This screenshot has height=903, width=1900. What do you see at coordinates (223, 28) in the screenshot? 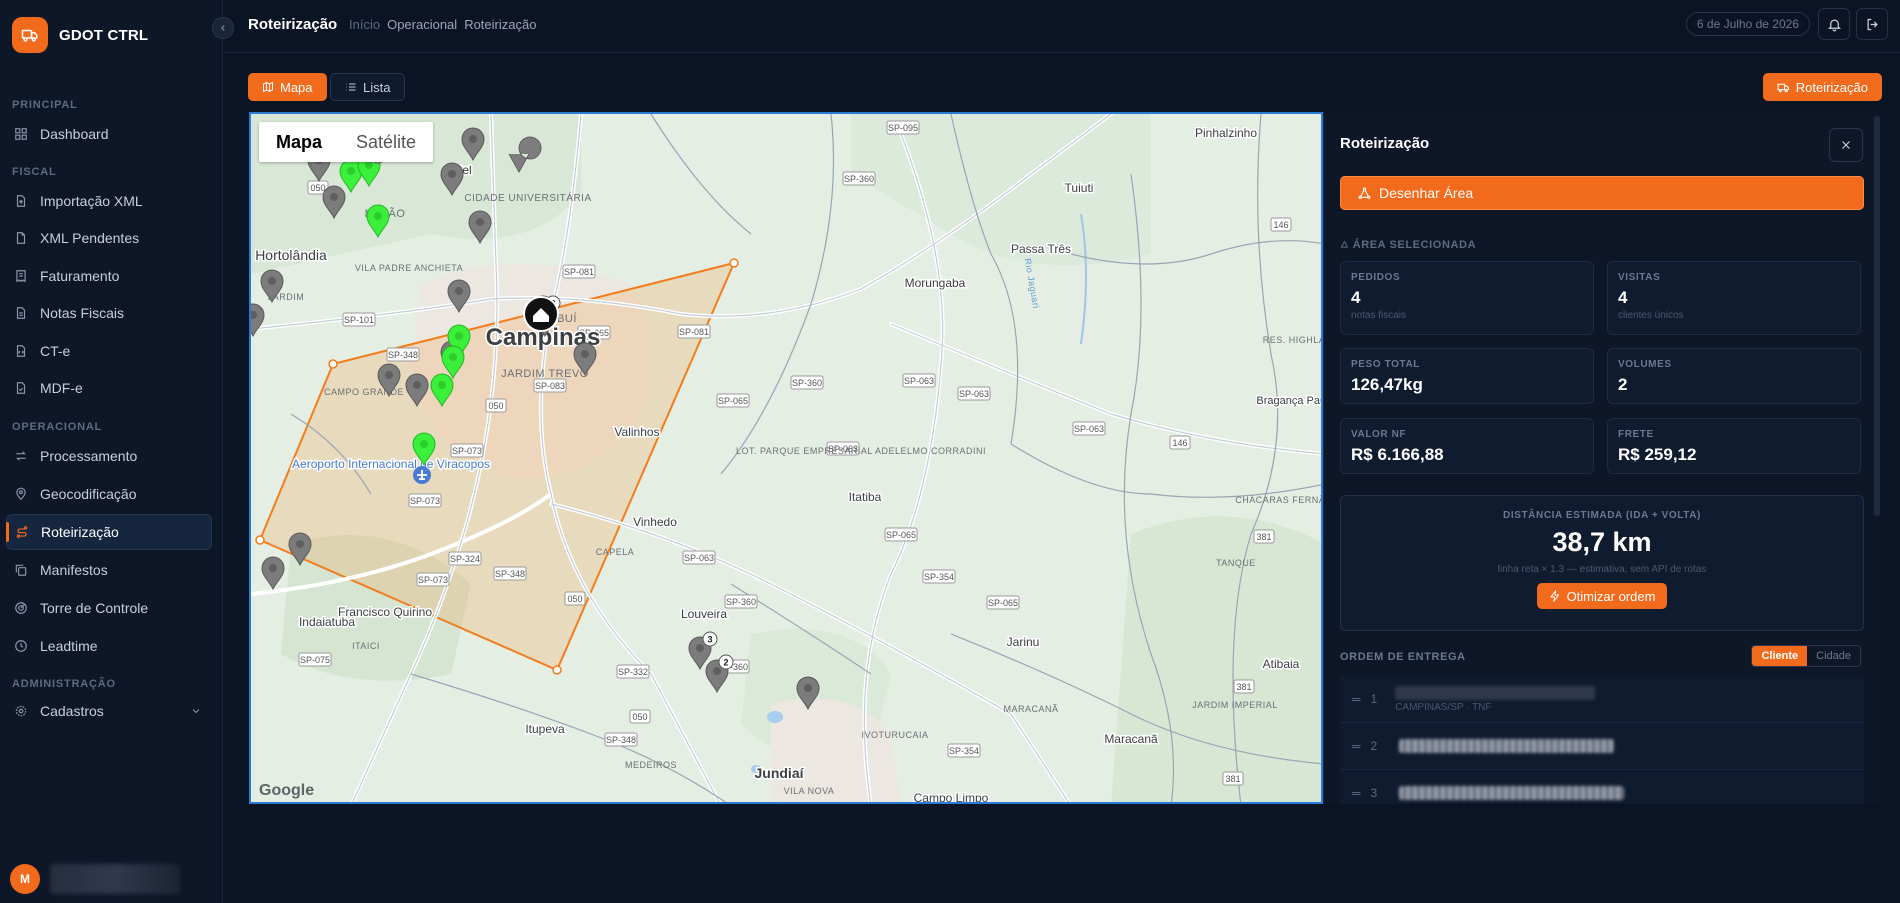
I see `collapse-sidebar-button` at bounding box center [223, 28].